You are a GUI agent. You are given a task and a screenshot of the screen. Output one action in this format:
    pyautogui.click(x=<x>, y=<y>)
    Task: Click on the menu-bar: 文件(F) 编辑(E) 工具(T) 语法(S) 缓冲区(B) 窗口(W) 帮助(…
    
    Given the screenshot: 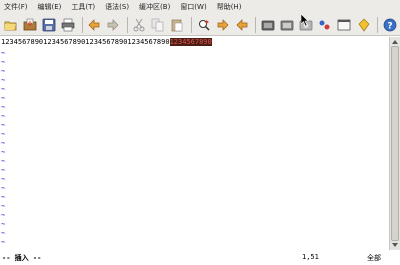 What is the action you would take?
    pyautogui.click(x=200, y=7)
    